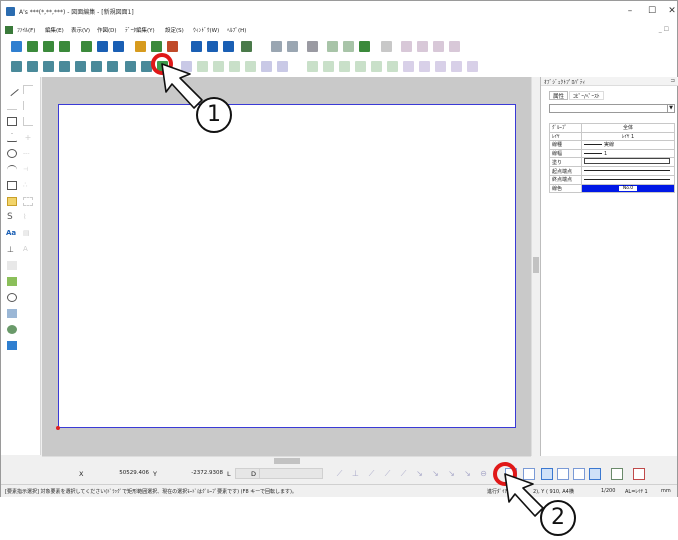 This screenshot has width=678, height=540. What do you see at coordinates (348, 46) in the screenshot?
I see `copy-icon` at bounding box center [348, 46].